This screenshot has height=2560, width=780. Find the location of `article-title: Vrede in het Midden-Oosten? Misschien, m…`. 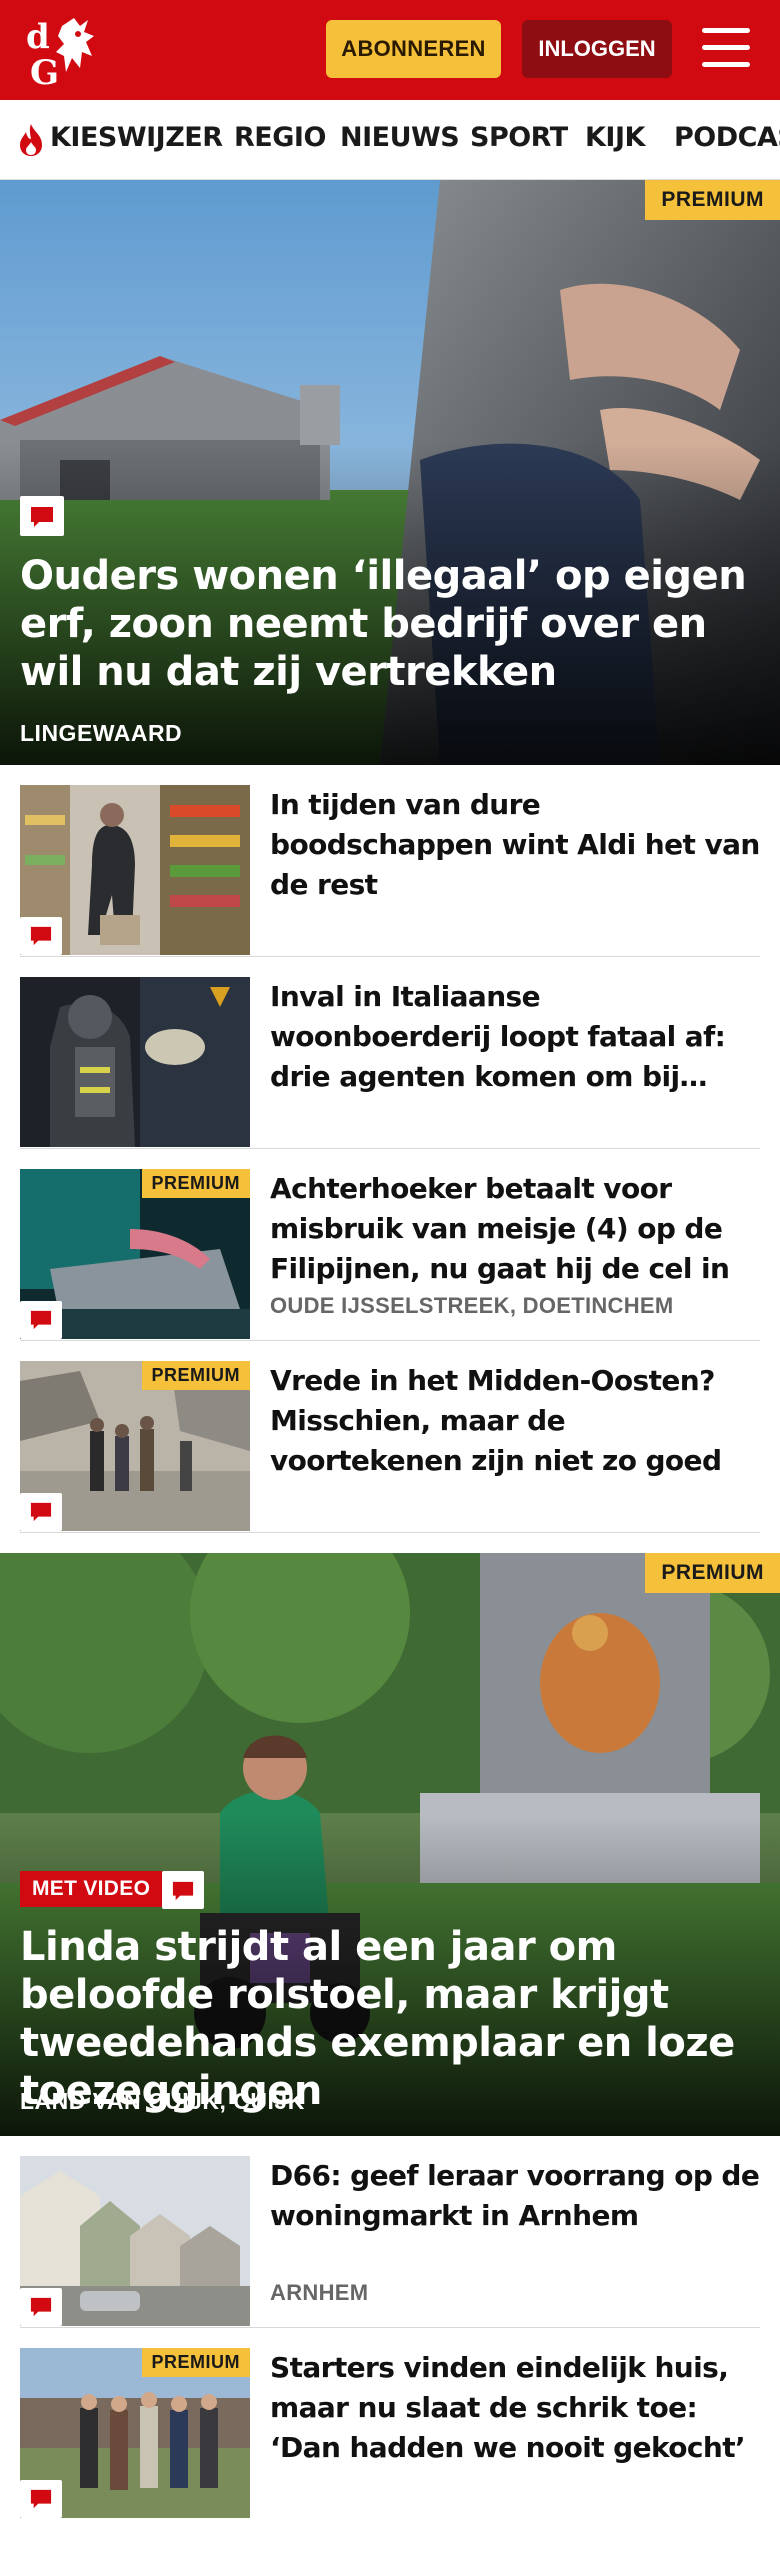

article-title: Vrede in het Midden-Oosten? Misschien, m… is located at coordinates (515, 1421).